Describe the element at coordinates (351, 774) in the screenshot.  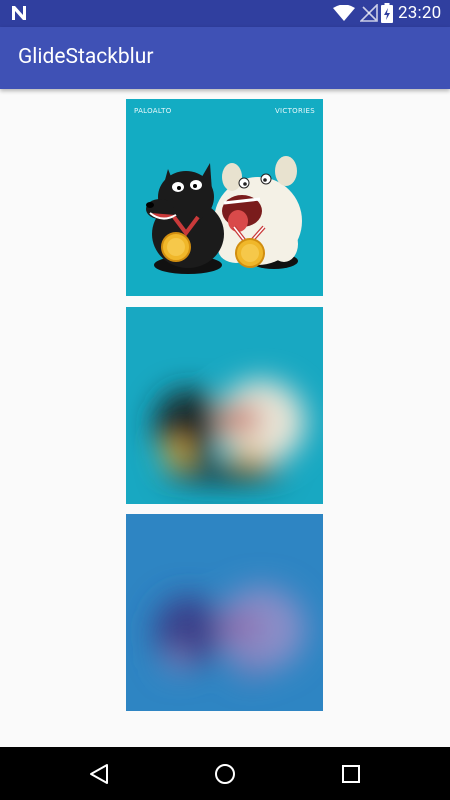
I see `recents-icon` at that location.